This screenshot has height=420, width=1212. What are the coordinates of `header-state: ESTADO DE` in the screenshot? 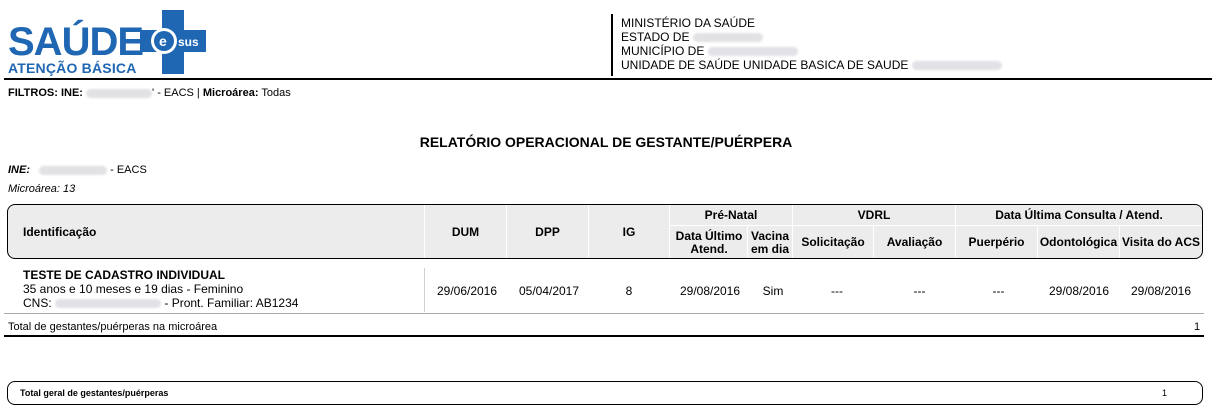 It's located at (655, 37).